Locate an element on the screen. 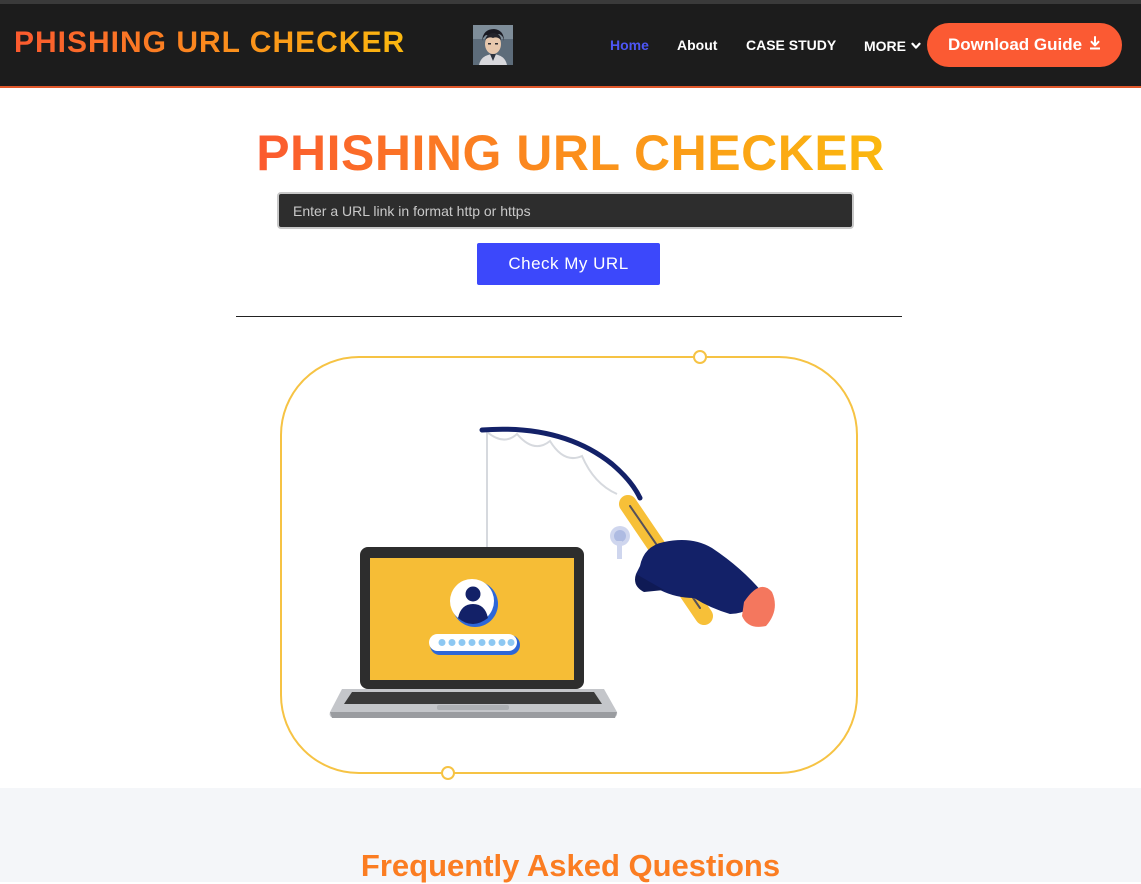 Image resolution: width=1141 pixels, height=884 pixels. user-avatar is located at coordinates (493, 45).